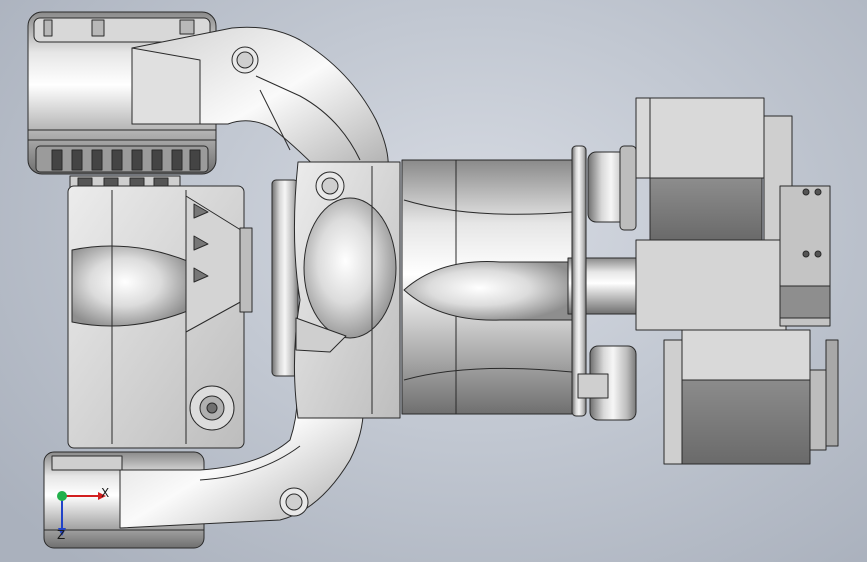 This screenshot has height=562, width=867. What do you see at coordinates (336, 290) in the screenshot?
I see `central-yoke` at bounding box center [336, 290].